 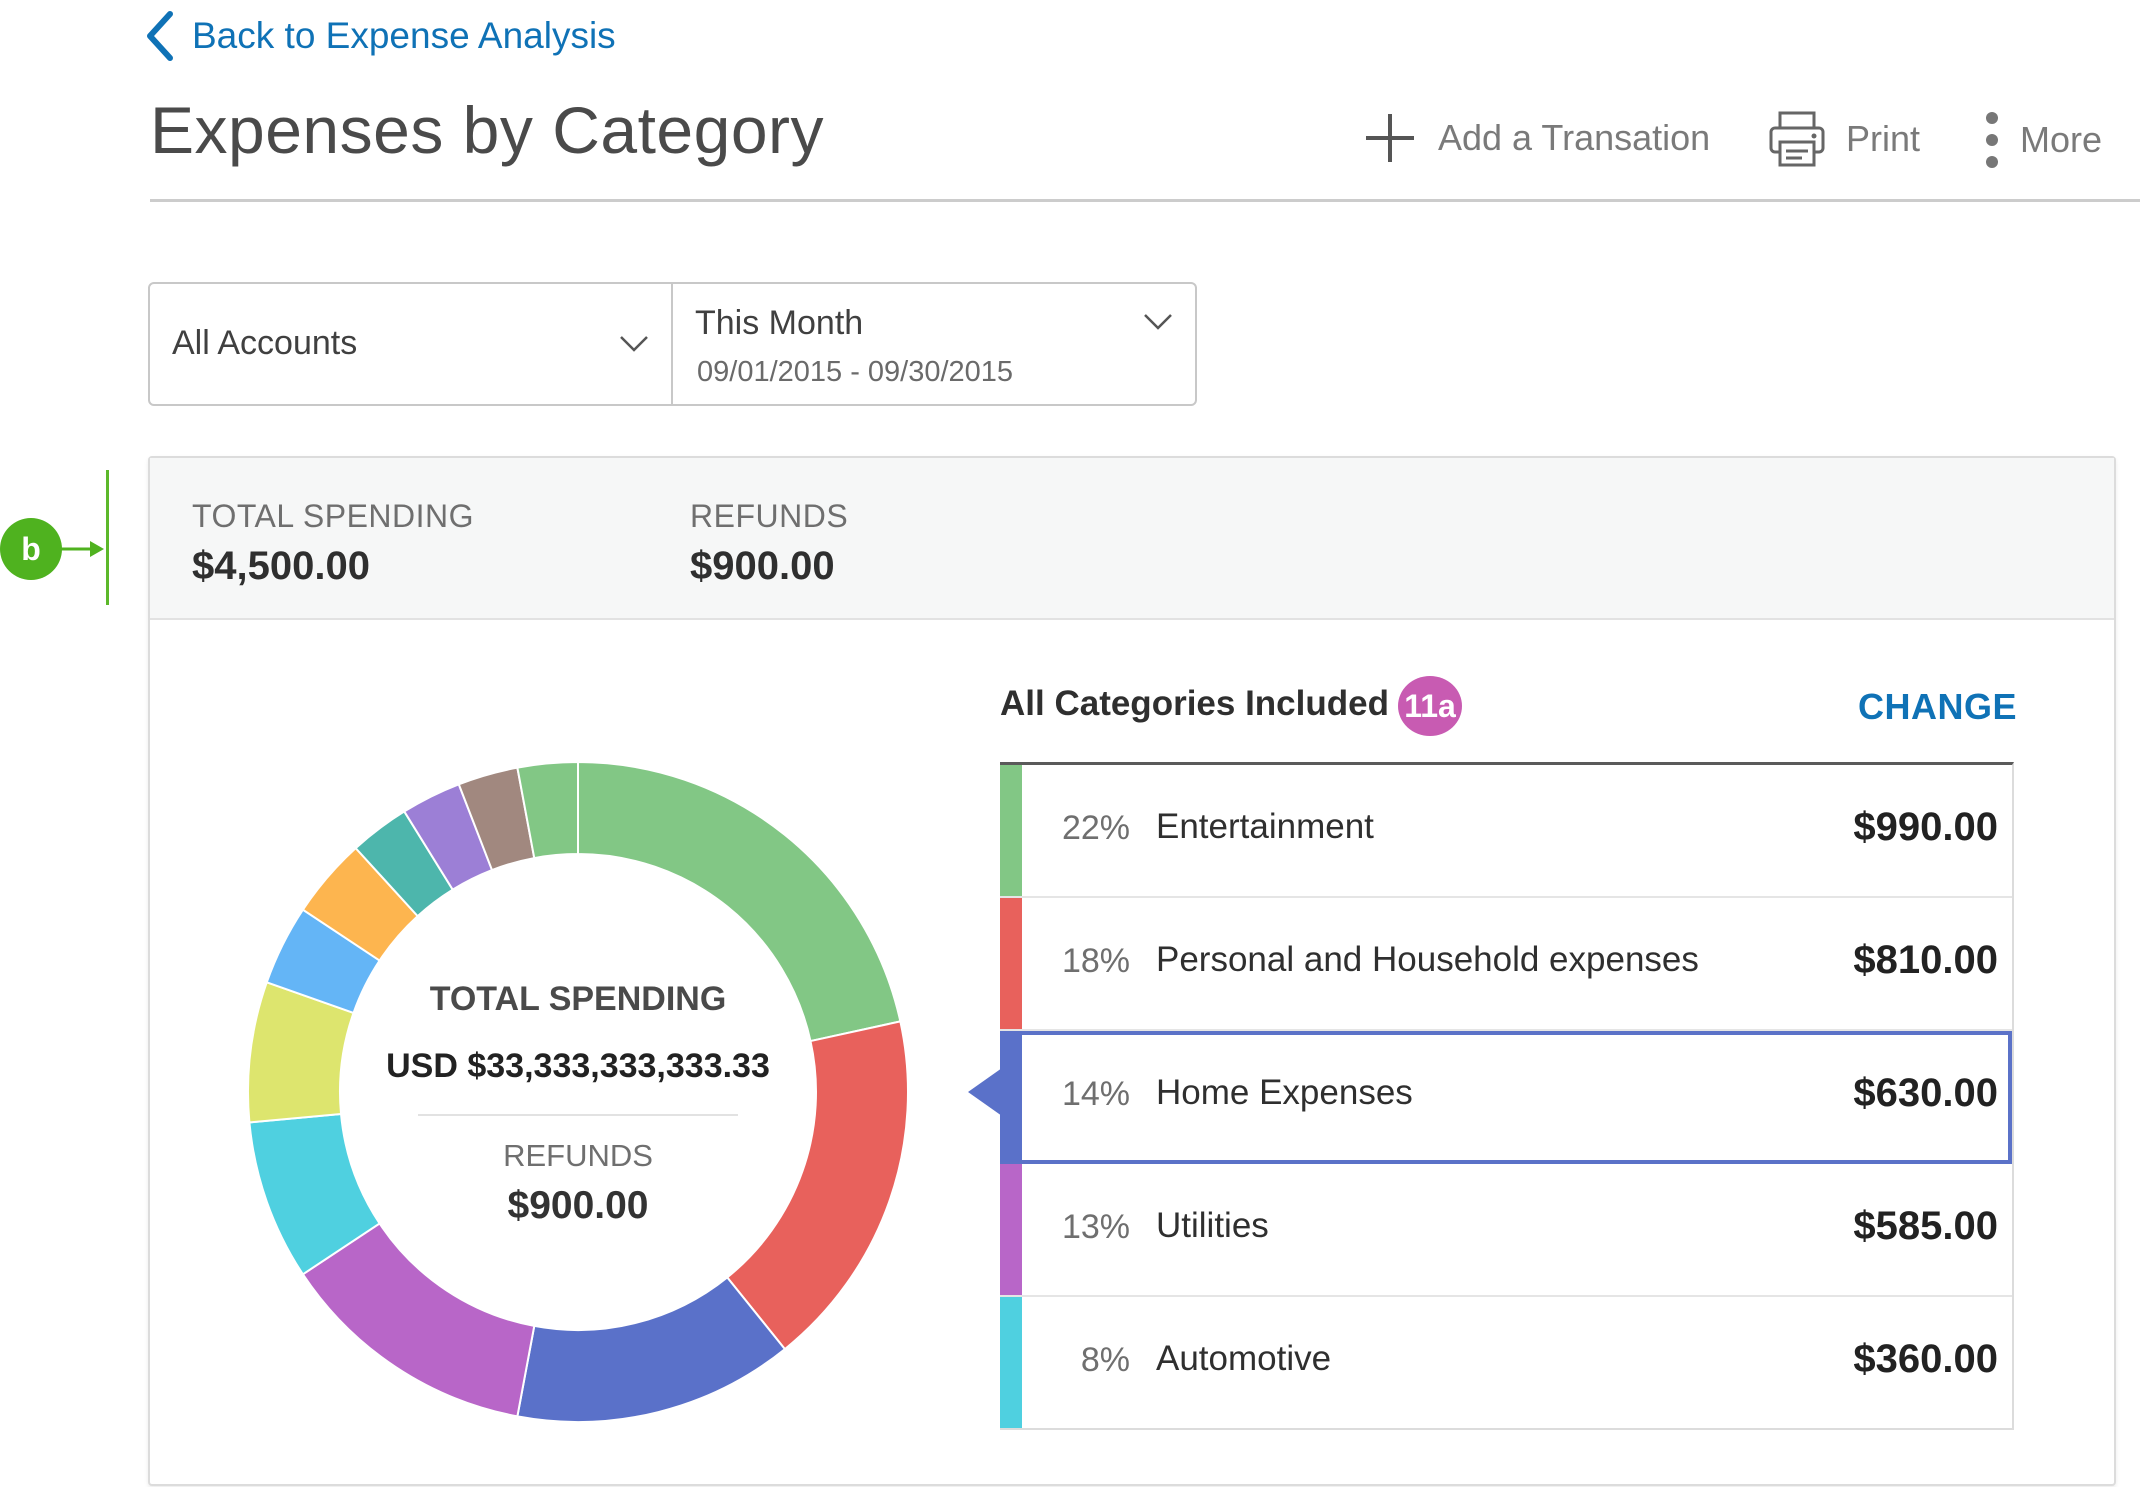 What do you see at coordinates (1844, 139) in the screenshot?
I see `print-button: Print` at bounding box center [1844, 139].